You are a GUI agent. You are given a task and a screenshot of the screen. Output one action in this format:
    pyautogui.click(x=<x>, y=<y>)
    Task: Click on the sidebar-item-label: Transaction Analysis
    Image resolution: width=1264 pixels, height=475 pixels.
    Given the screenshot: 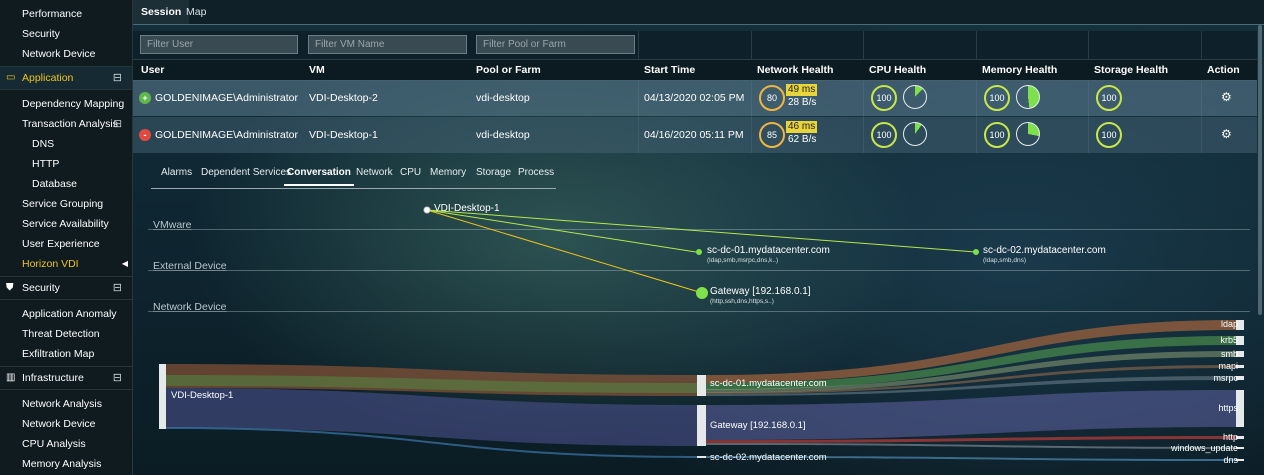 What is the action you would take?
    pyautogui.click(x=70, y=124)
    